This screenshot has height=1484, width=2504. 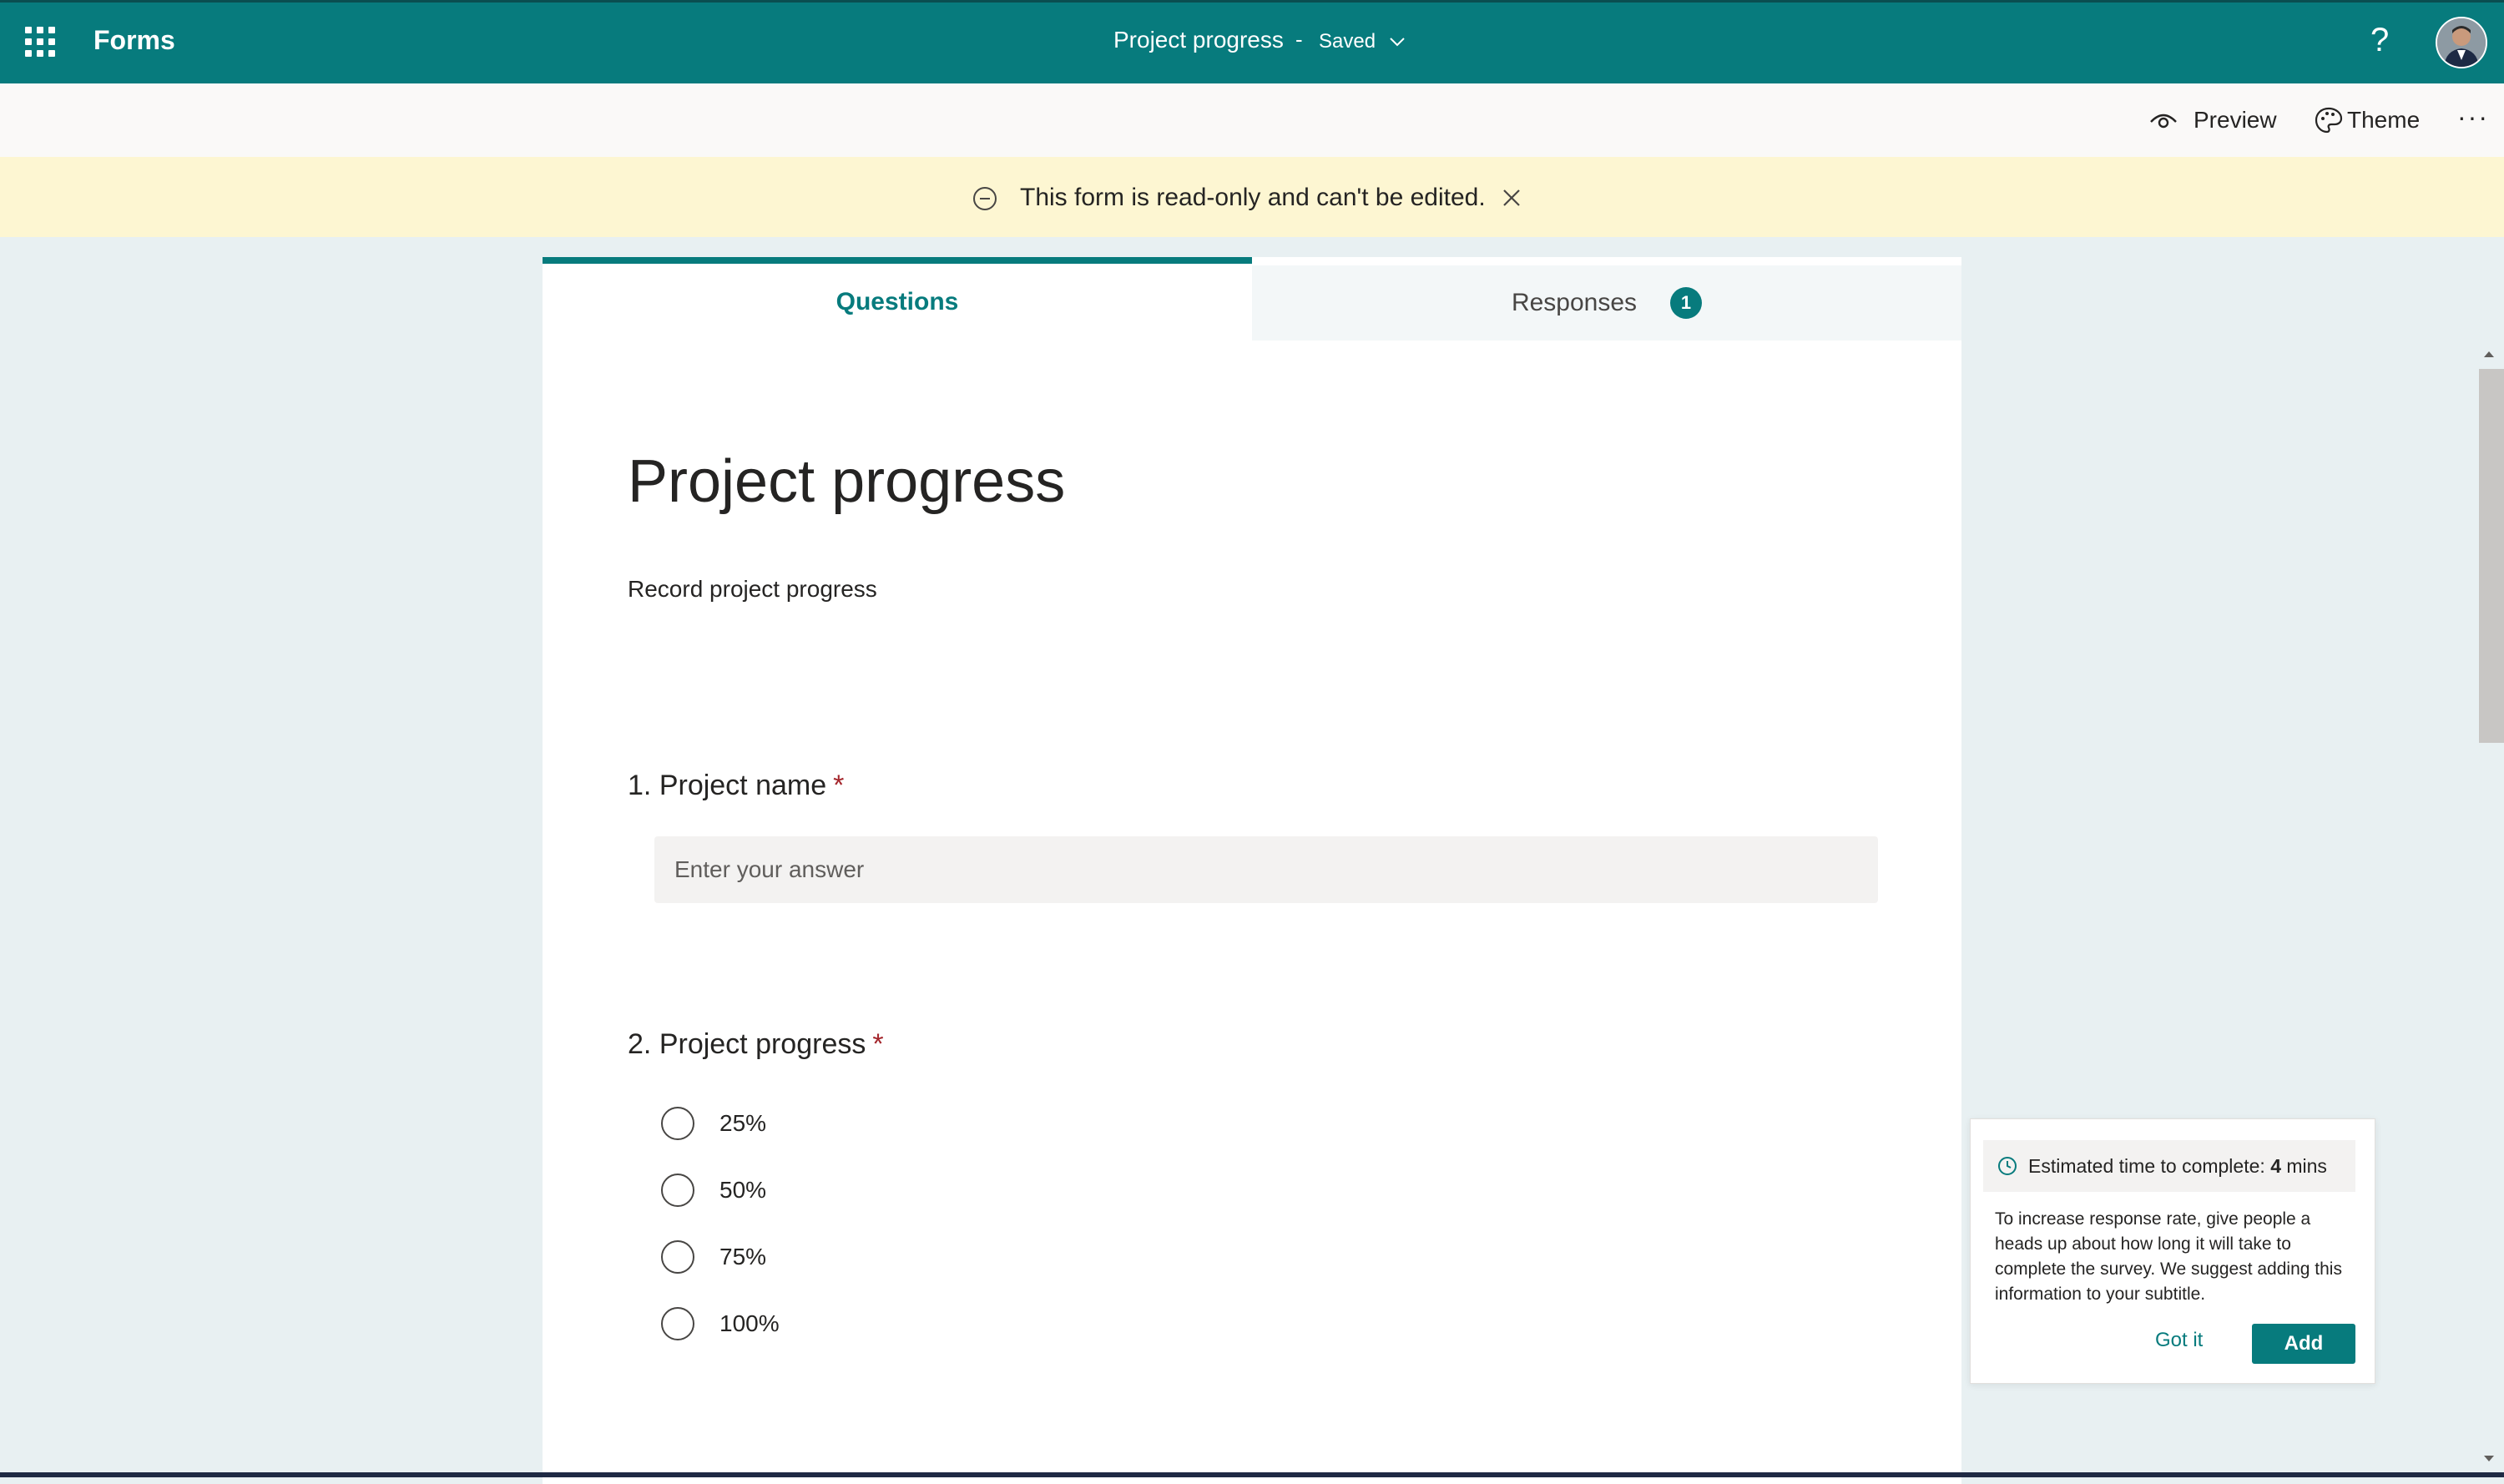 What do you see at coordinates (752, 589) in the screenshot?
I see `form-subtitle: Record project progress` at bounding box center [752, 589].